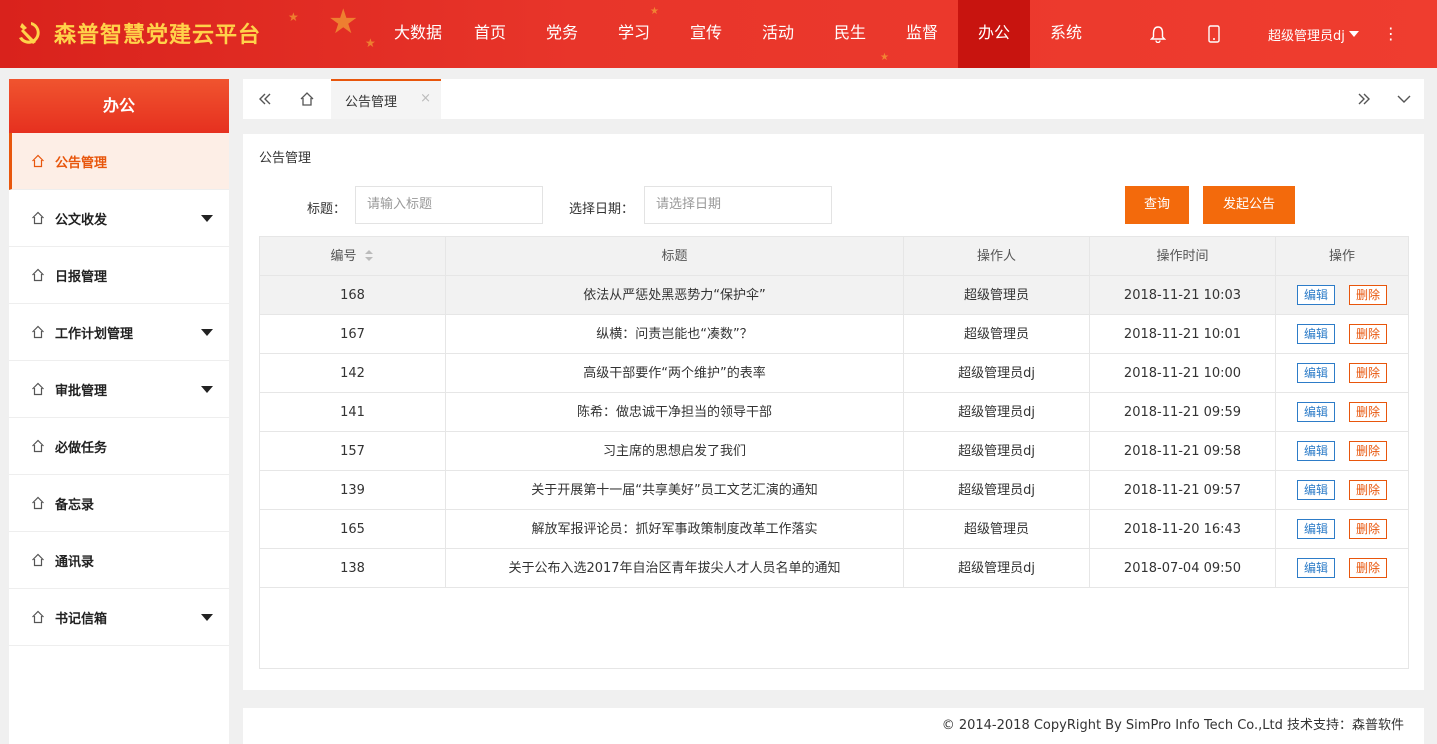 The width and height of the screenshot is (1437, 744). I want to click on column-header-title: 标题, so click(675, 256).